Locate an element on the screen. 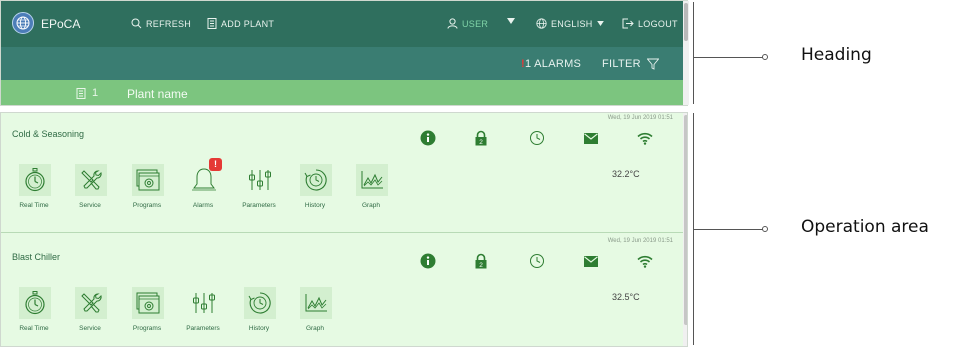  refresh-label: REFRESH is located at coordinates (169, 23).